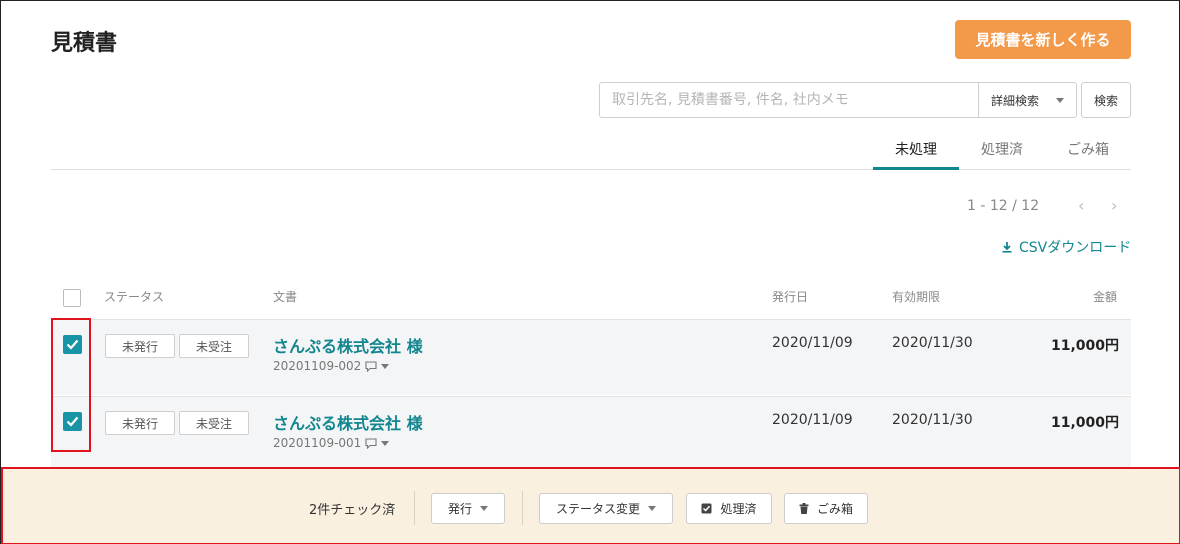  Describe the element at coordinates (317, 443) in the screenshot. I see `document-number-text: 20201109-001` at that location.